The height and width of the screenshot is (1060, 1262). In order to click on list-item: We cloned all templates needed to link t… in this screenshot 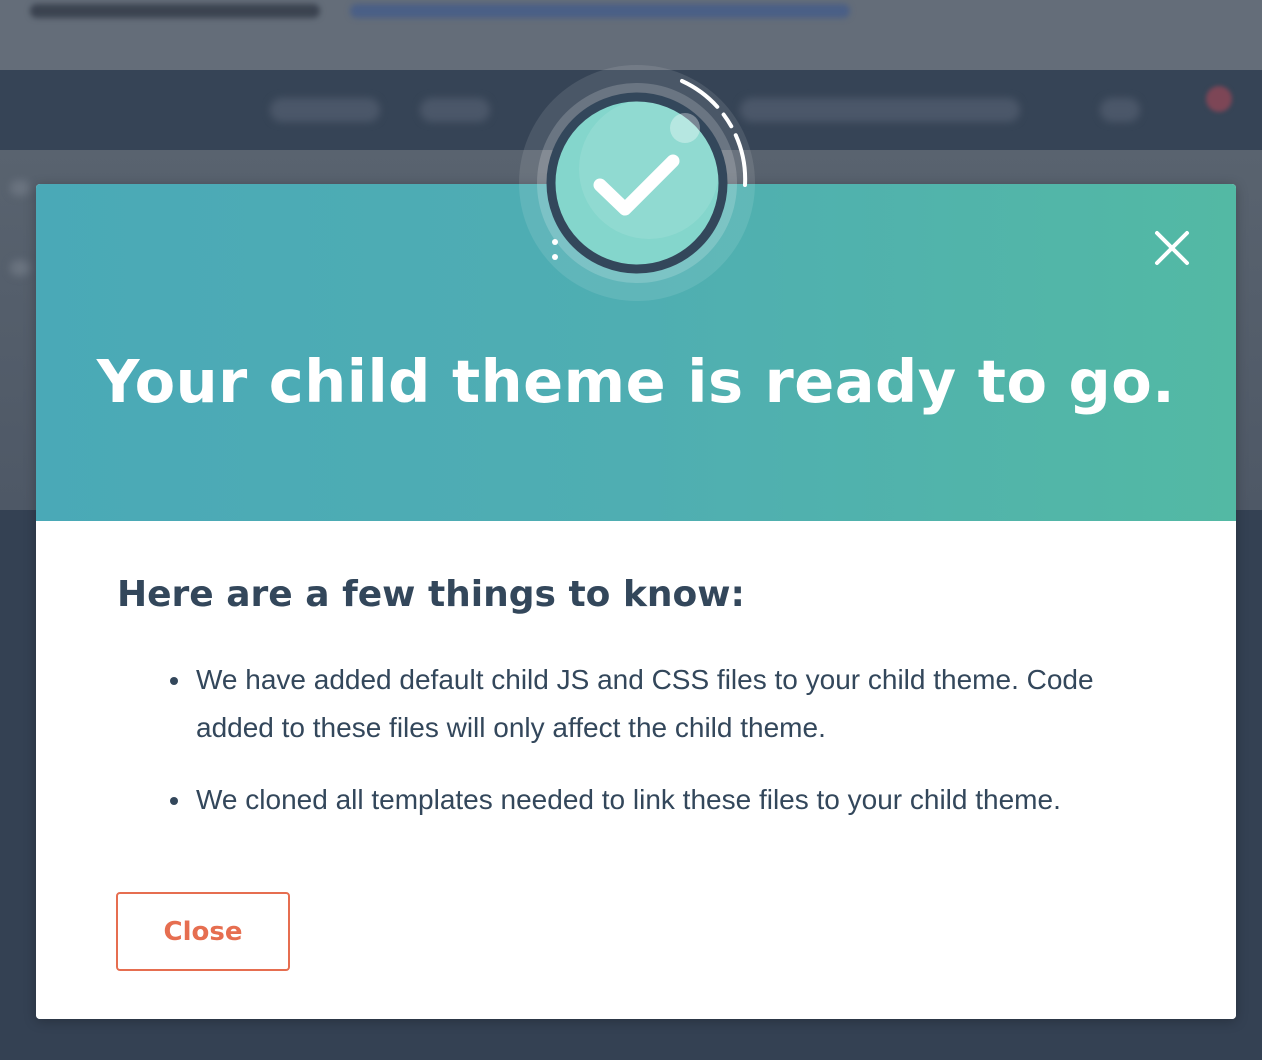, I will do `click(663, 800)`.